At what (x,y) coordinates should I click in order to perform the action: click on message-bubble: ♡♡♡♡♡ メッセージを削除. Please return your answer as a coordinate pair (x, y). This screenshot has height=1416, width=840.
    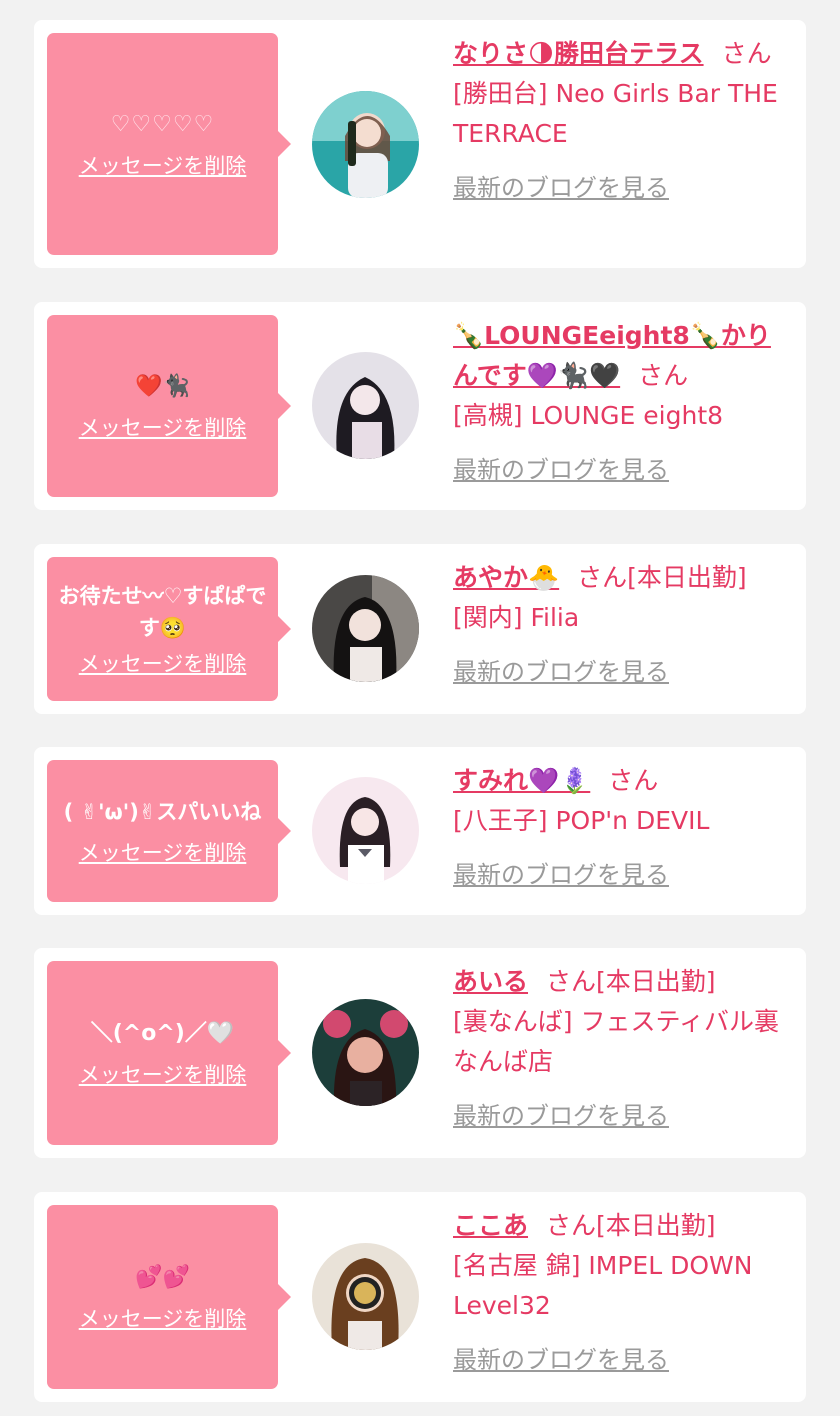
    Looking at the image, I should click on (169, 144).